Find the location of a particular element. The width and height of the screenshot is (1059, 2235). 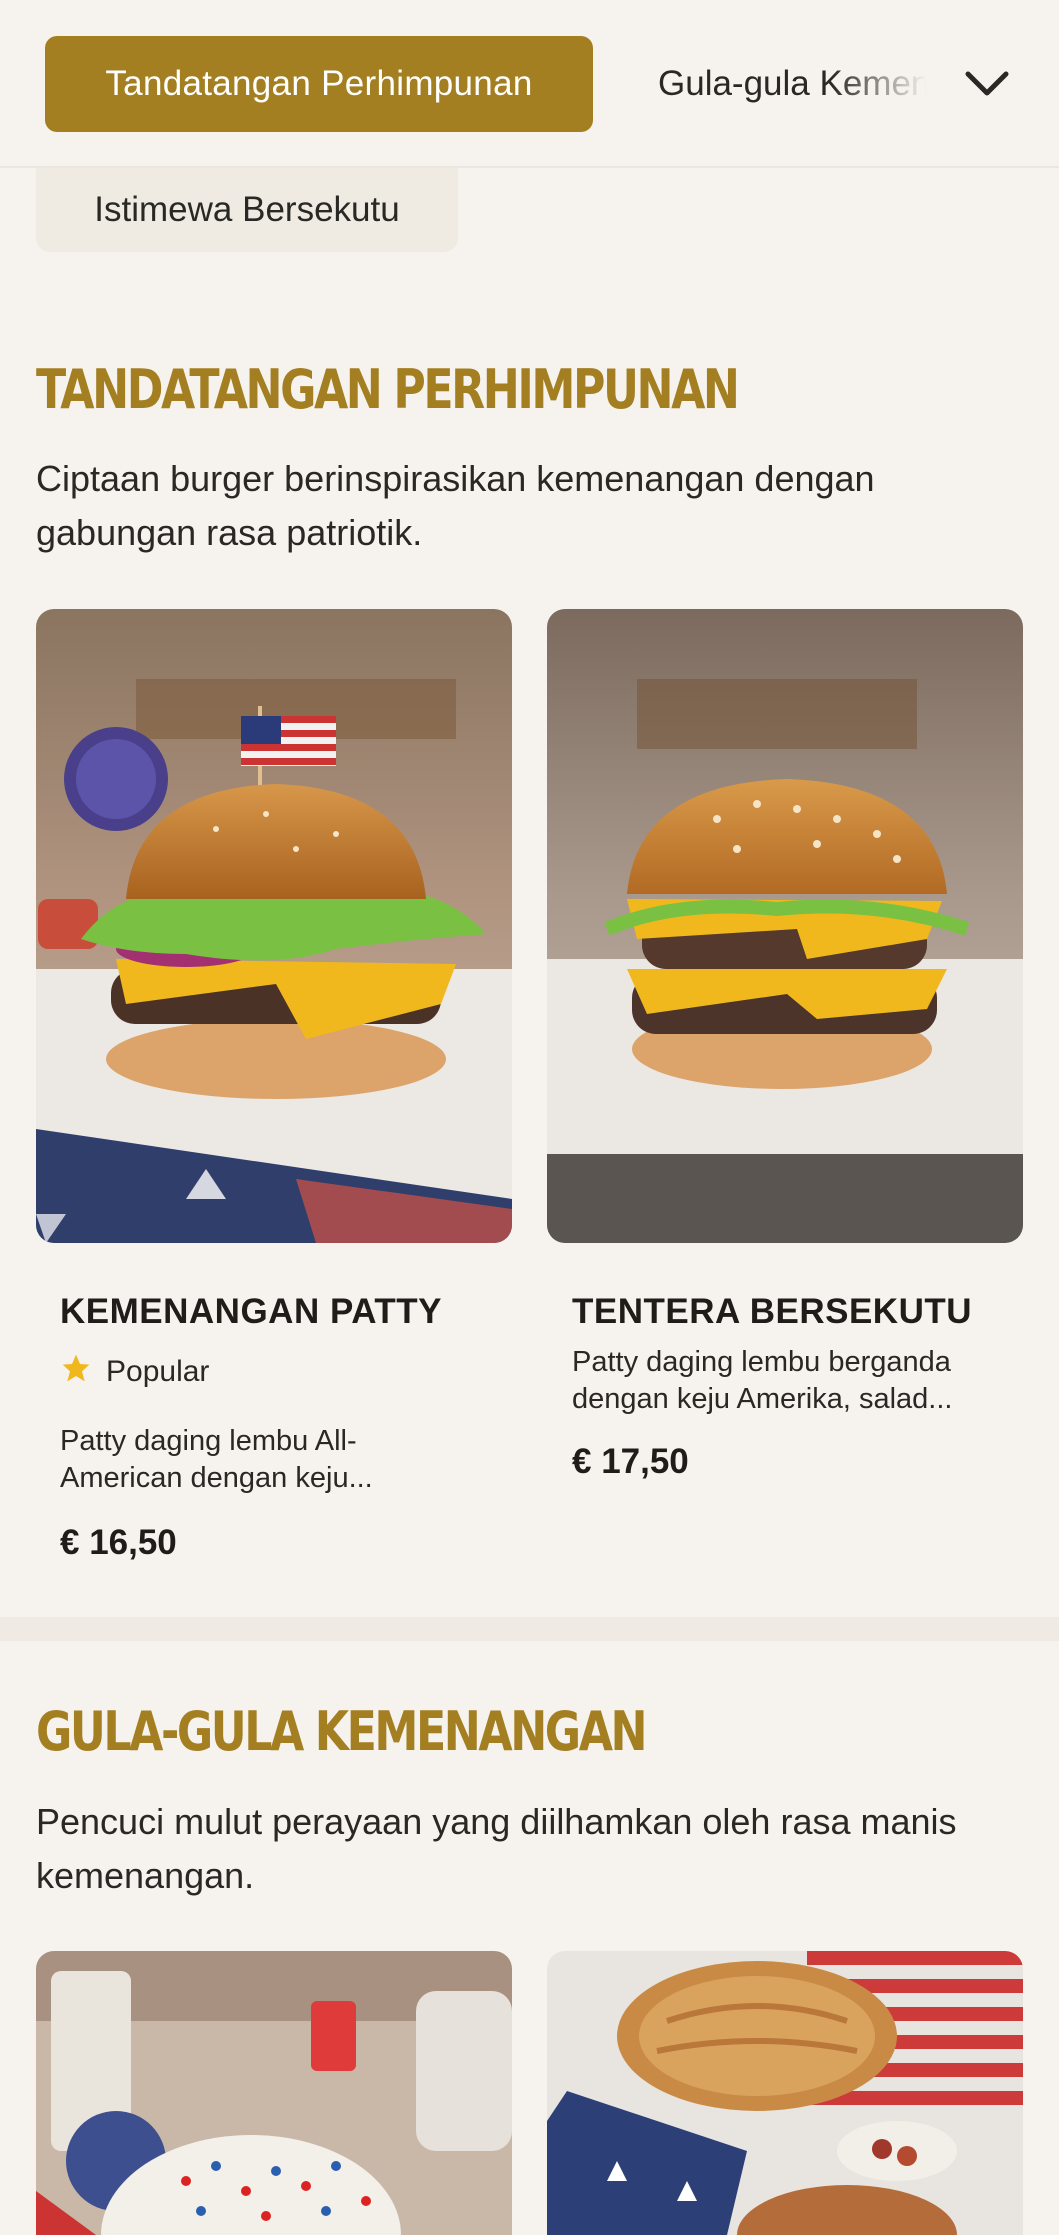

chevron-down-icon is located at coordinates (987, 84).